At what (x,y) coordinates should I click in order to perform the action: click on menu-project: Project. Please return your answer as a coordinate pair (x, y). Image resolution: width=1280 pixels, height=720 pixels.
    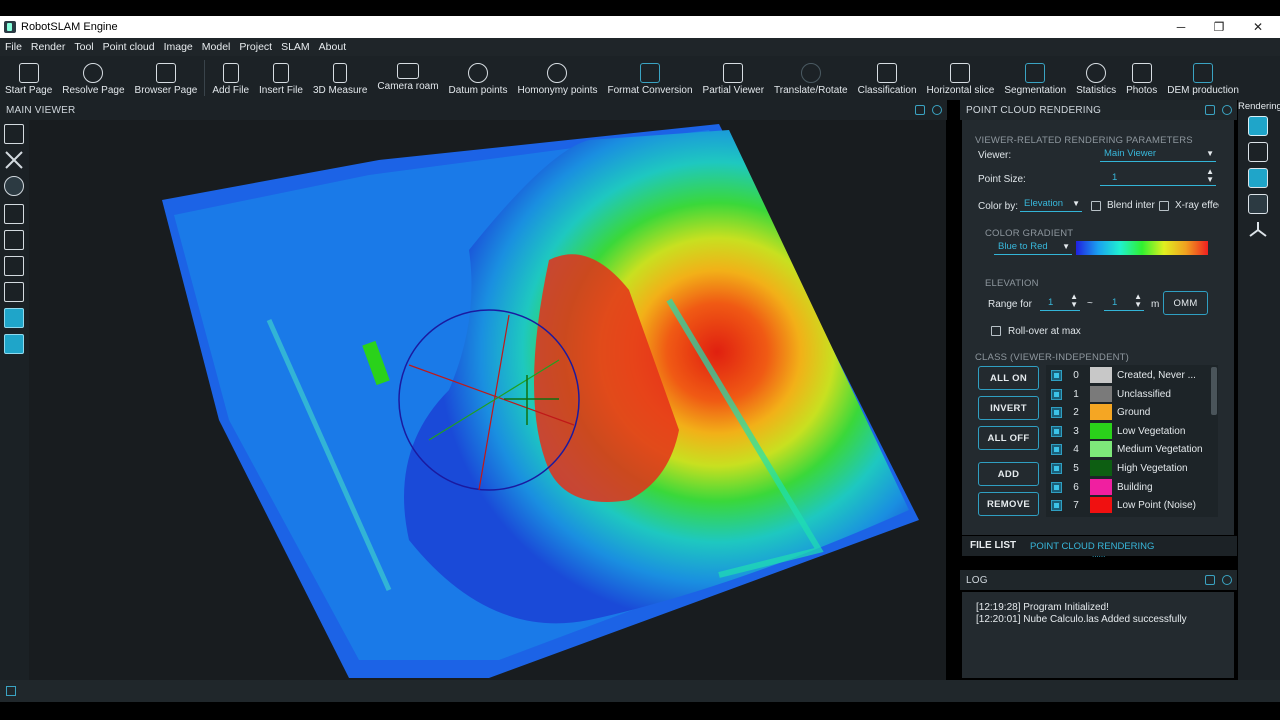
    Looking at the image, I should click on (255, 47).